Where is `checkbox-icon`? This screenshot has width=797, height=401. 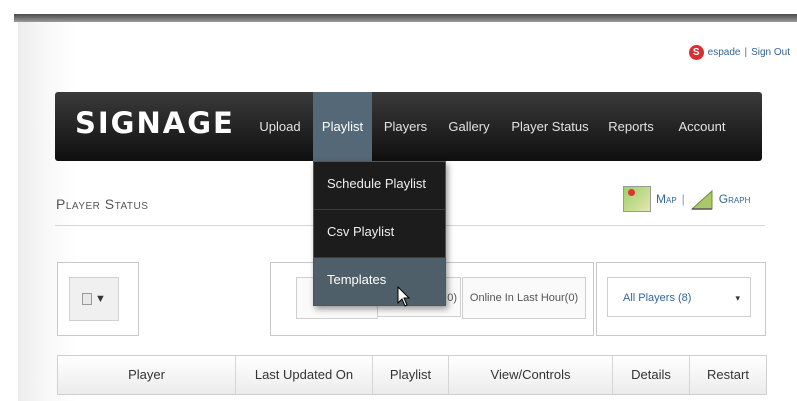 checkbox-icon is located at coordinates (87, 299).